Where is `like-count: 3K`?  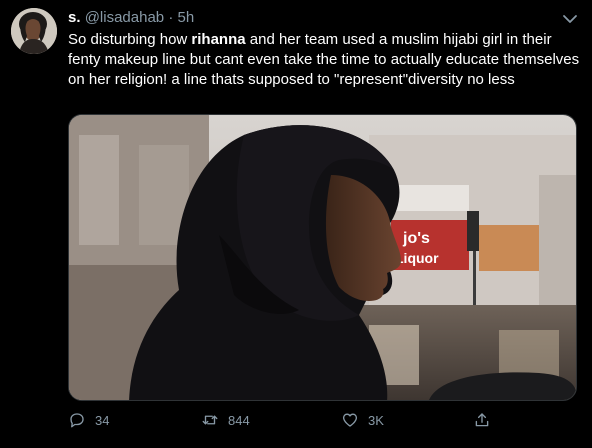 like-count: 3K is located at coordinates (376, 420).